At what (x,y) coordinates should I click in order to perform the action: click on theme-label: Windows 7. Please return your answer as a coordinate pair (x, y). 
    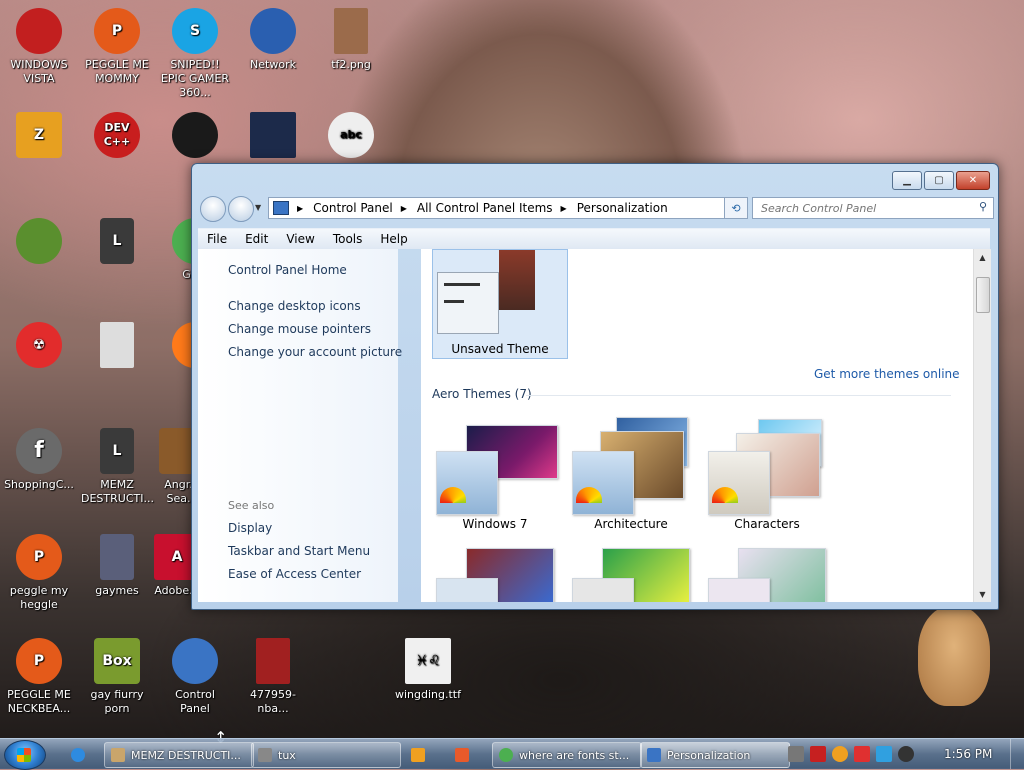
    Looking at the image, I should click on (495, 524).